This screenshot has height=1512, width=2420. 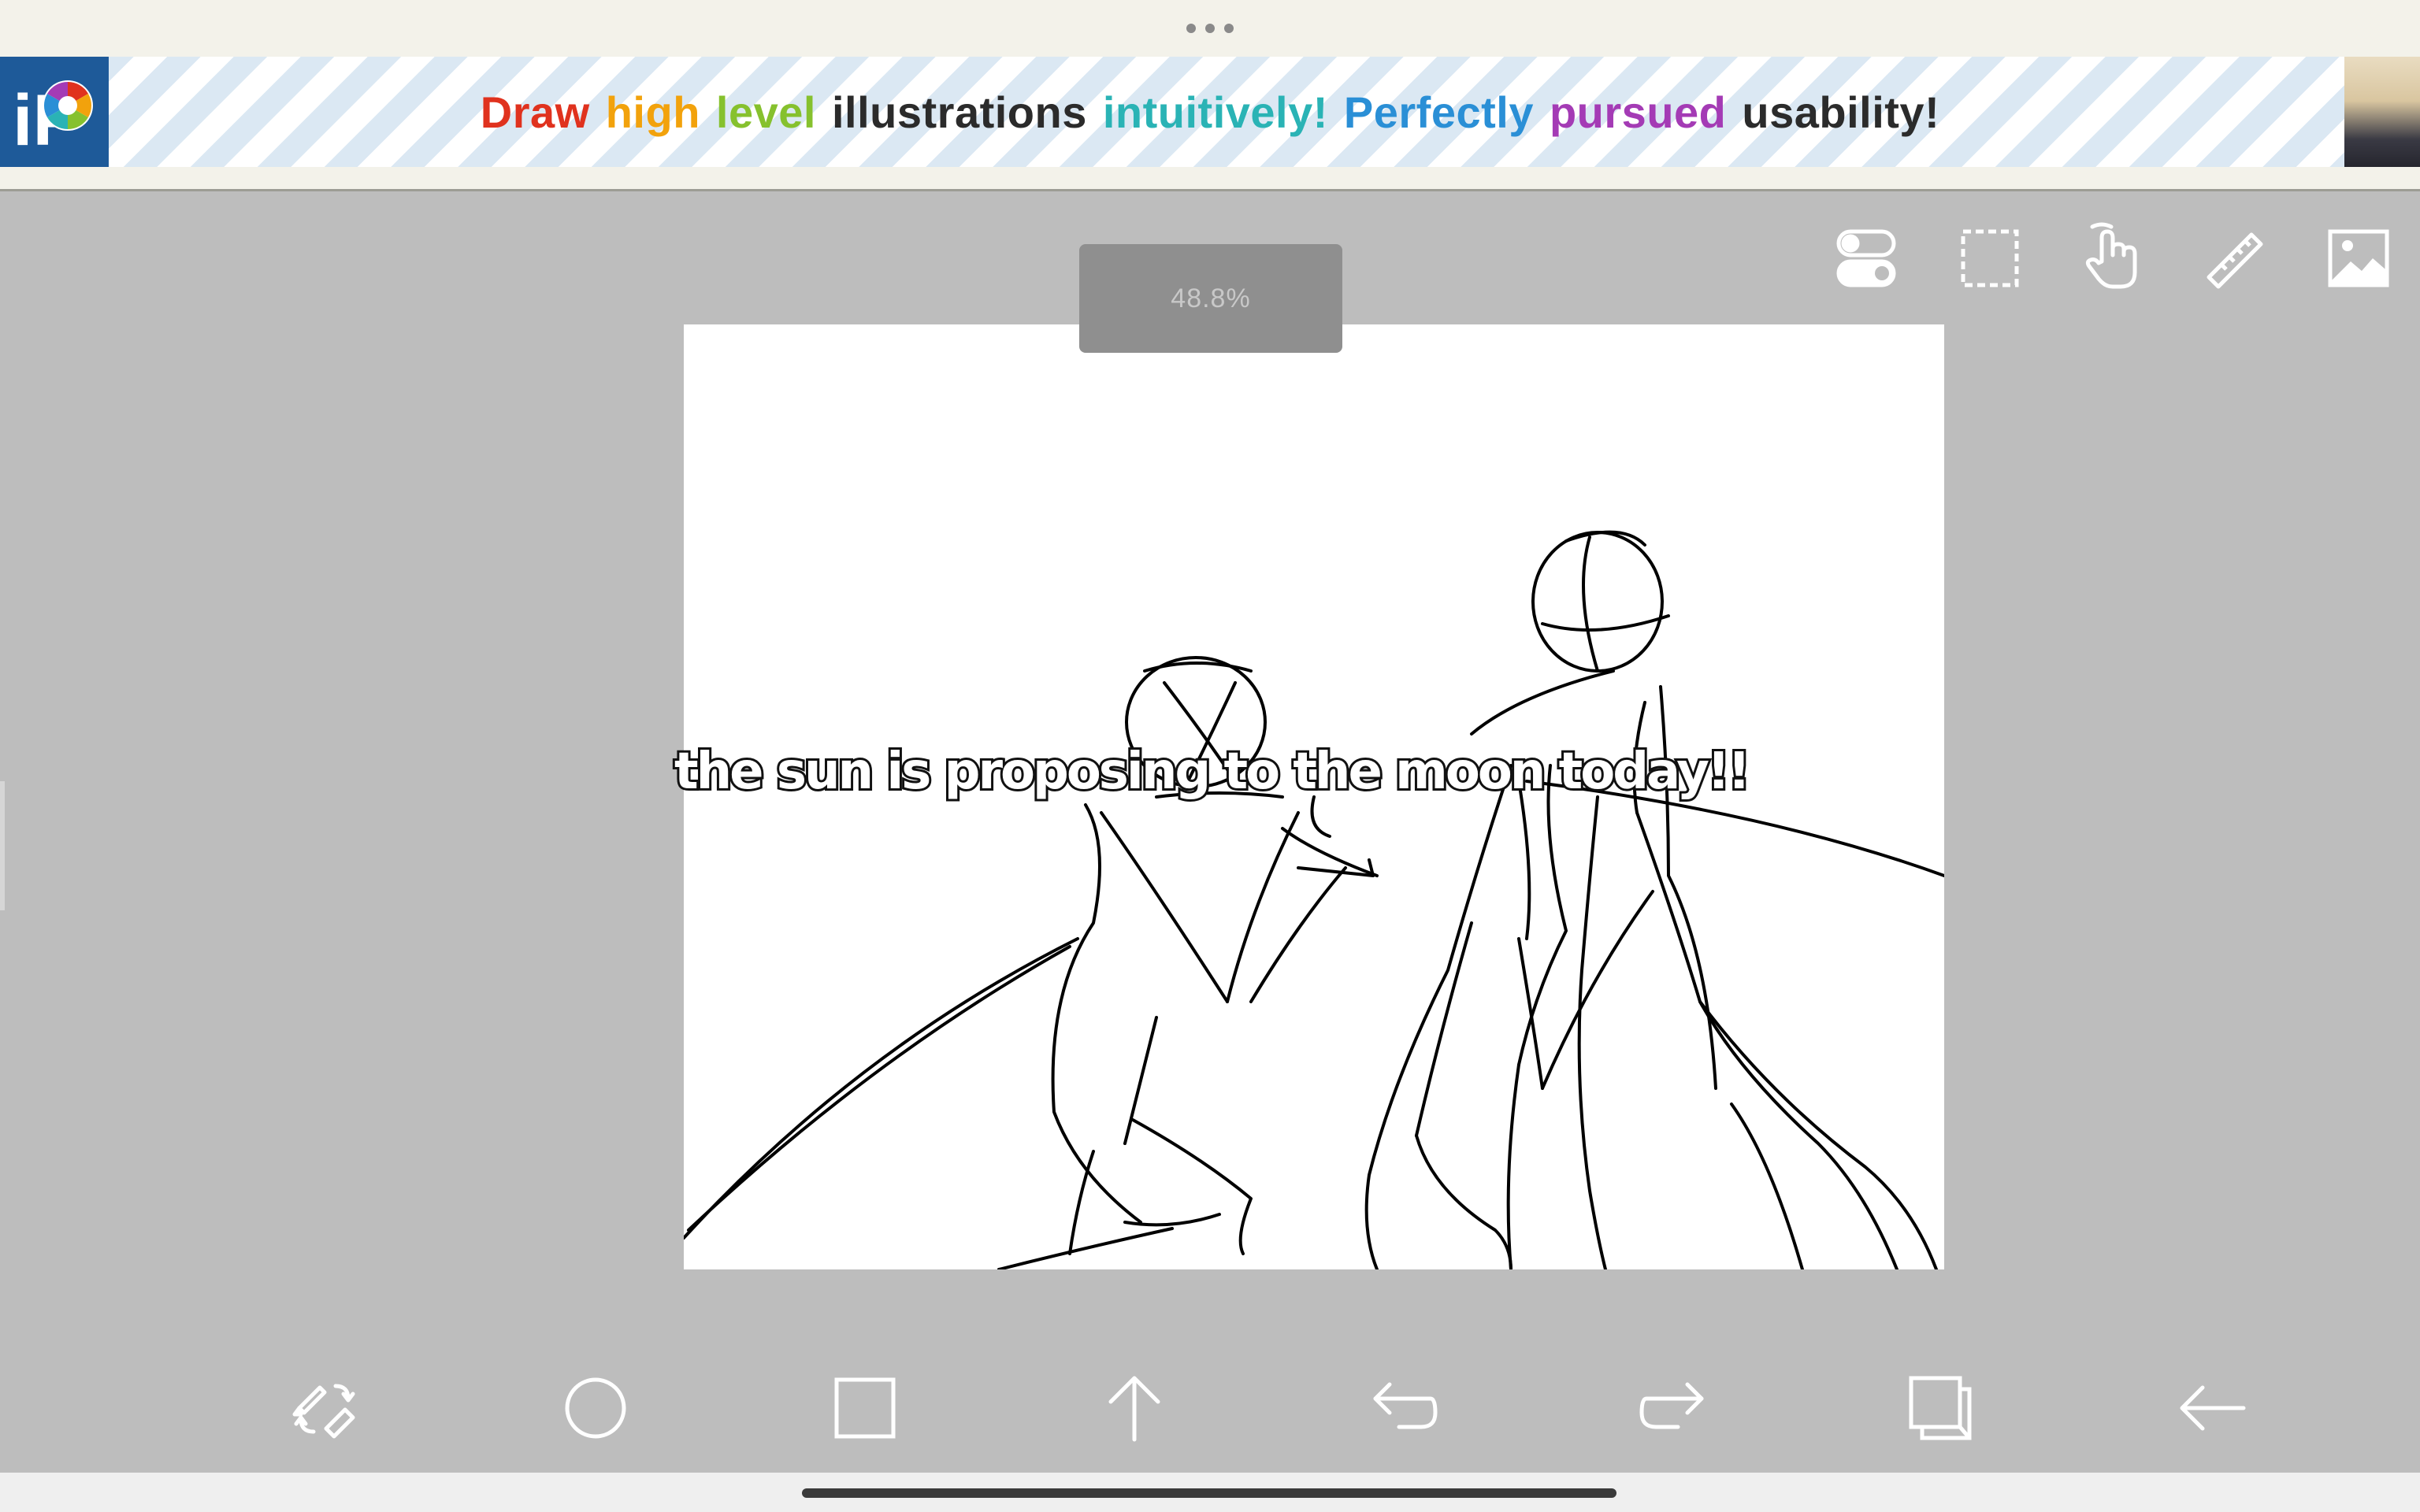 I want to click on top-status-strip, so click(x=1210, y=28).